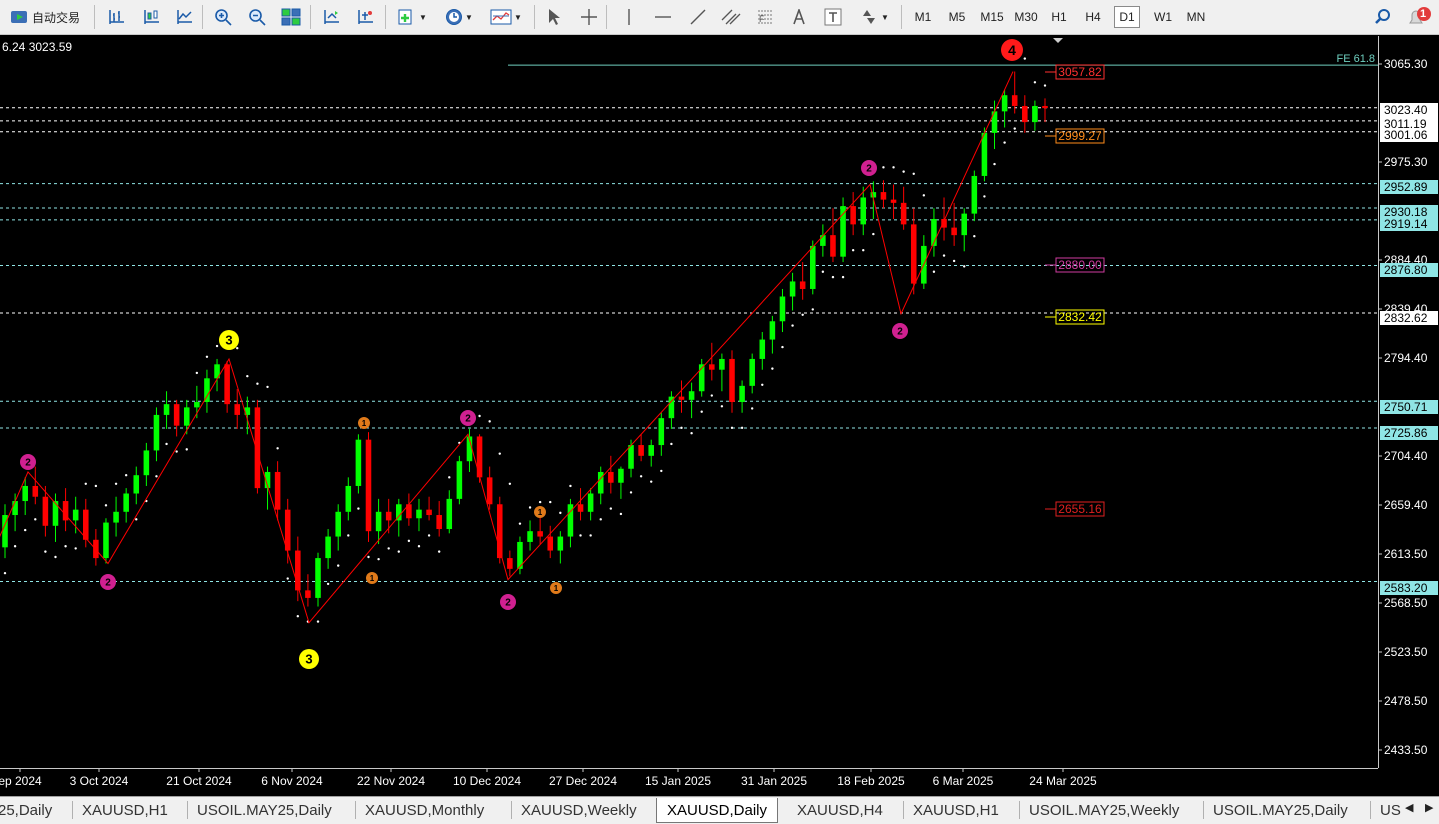 The image size is (1439, 824). I want to click on vertical-line-button, so click(629, 17).